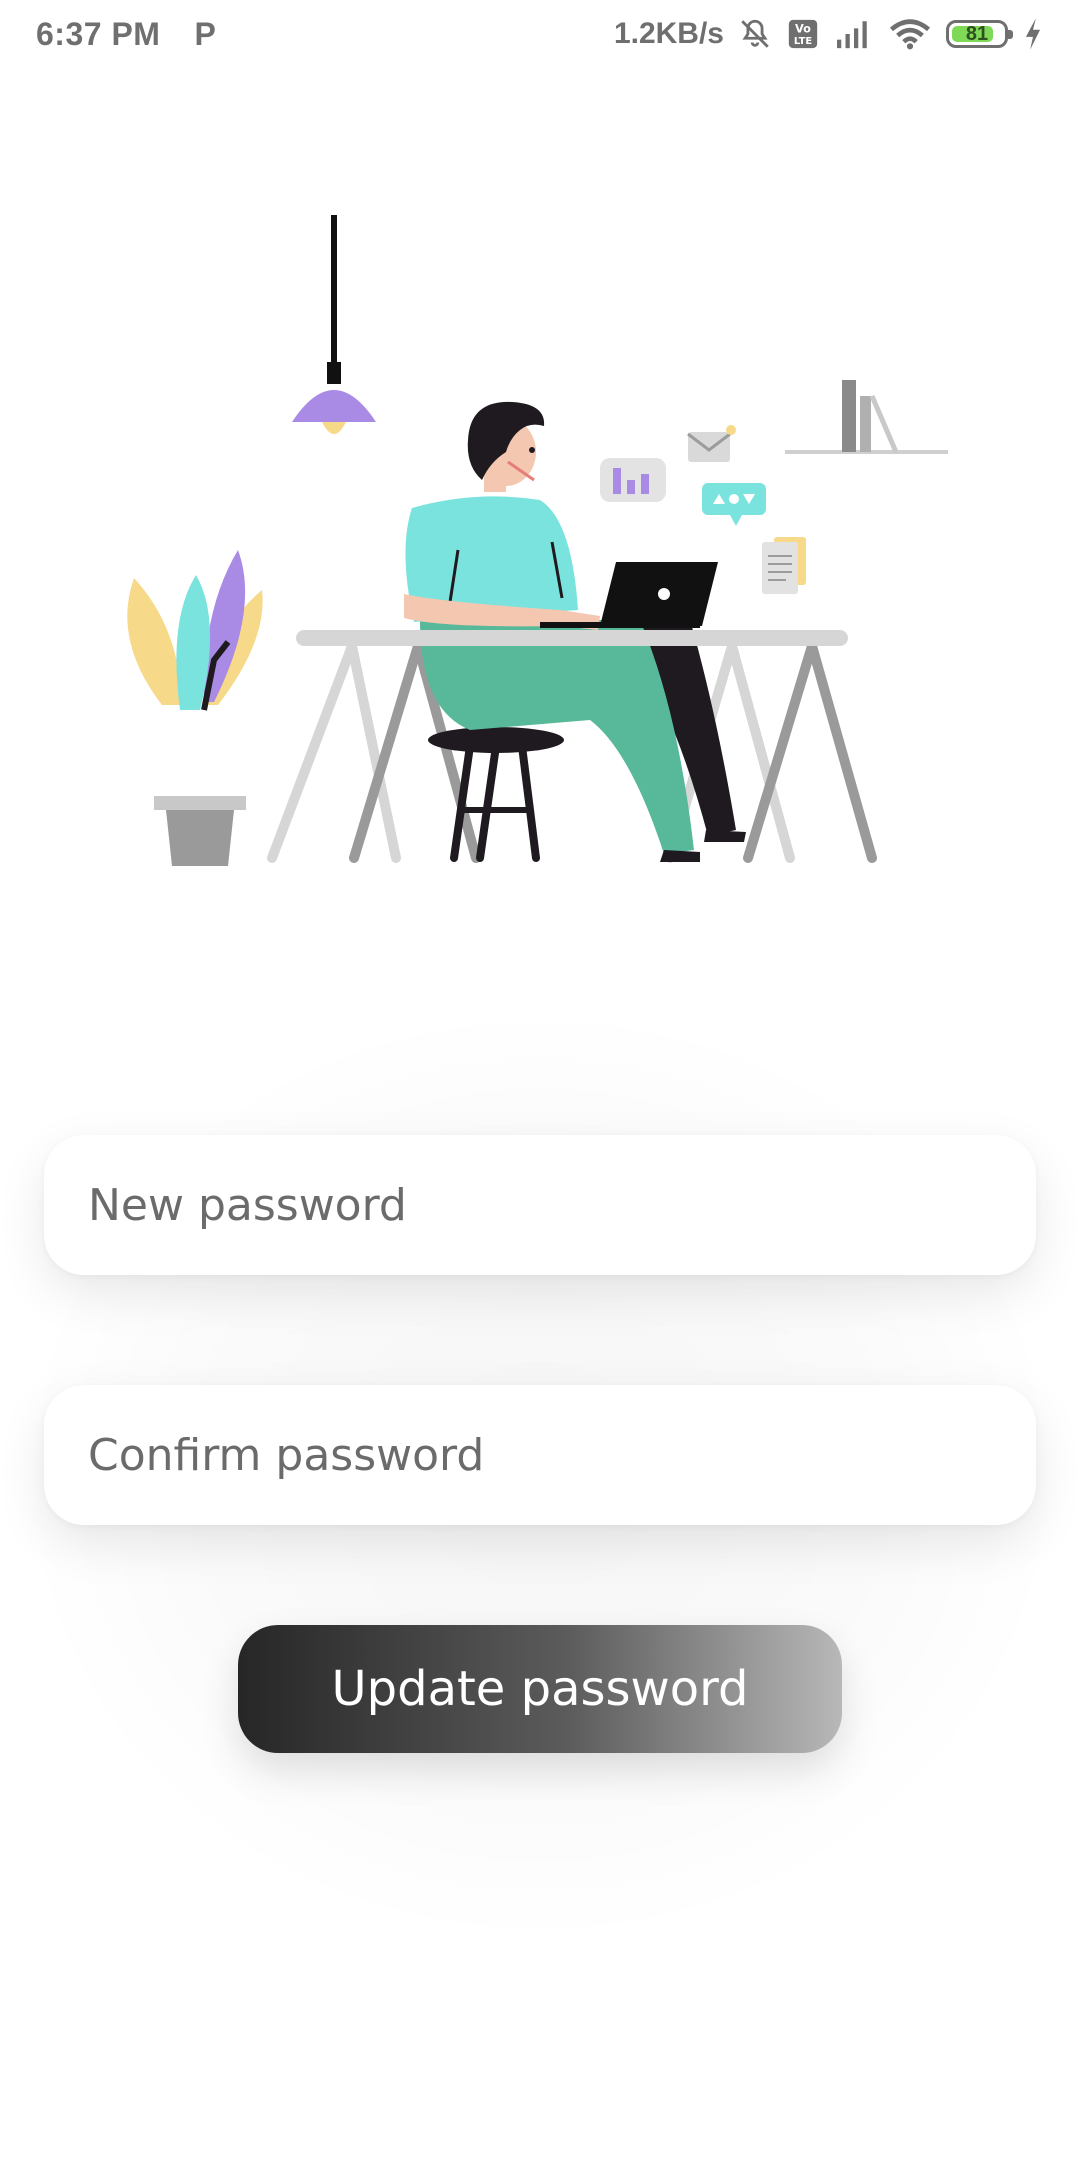  Describe the element at coordinates (803, 41) in the screenshot. I see `svg-text: LTE` at that location.